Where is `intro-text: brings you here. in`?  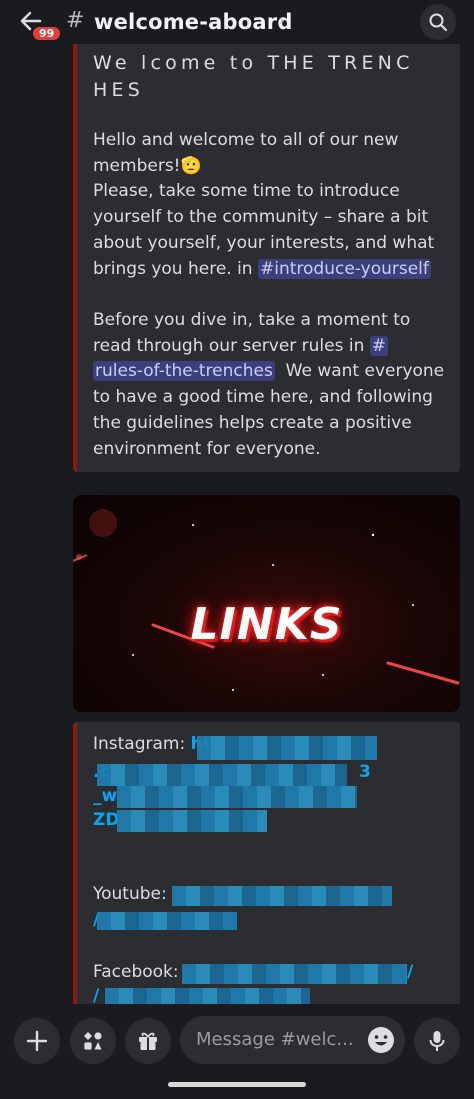 intro-text: brings you here. in is located at coordinates (173, 268).